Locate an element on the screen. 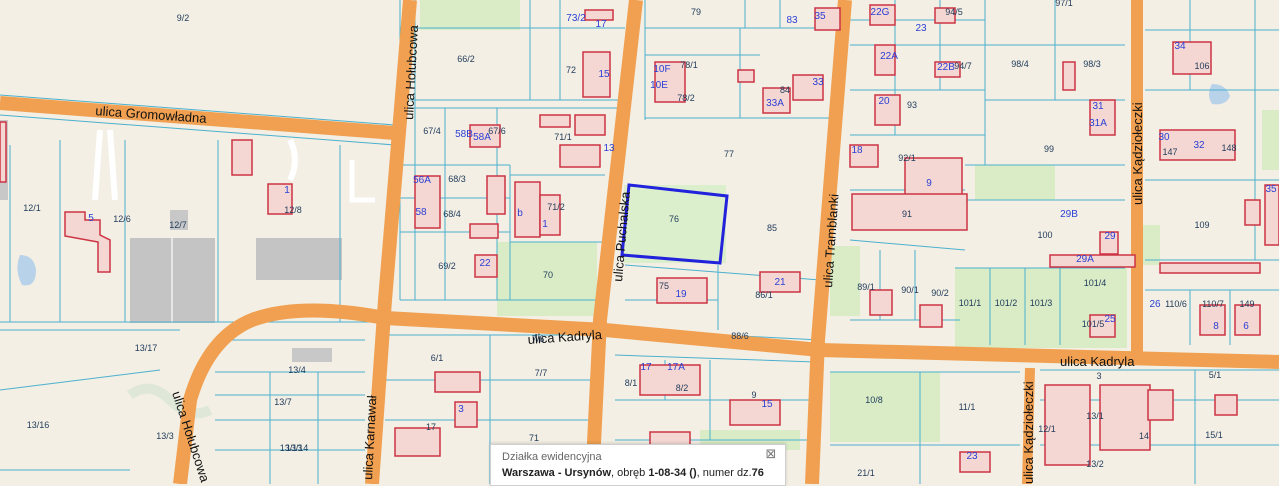 This screenshot has width=1279, height=486. parcel-number-label: 75 is located at coordinates (664, 286).